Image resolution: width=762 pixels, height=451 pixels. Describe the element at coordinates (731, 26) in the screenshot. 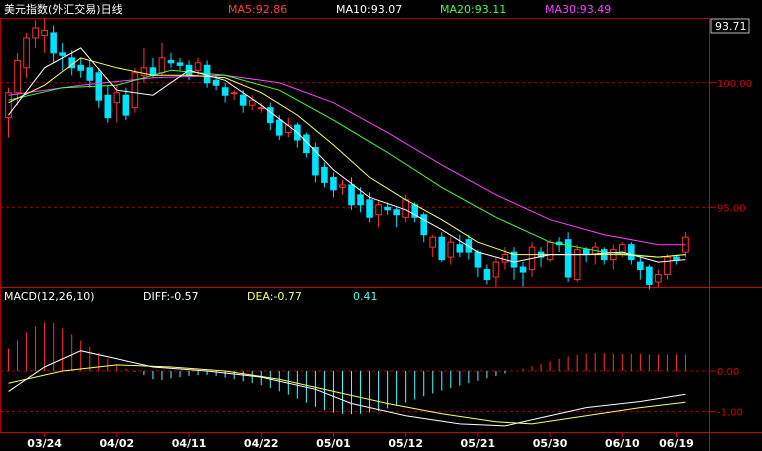

I see `current-price-tag: 93.71` at that location.